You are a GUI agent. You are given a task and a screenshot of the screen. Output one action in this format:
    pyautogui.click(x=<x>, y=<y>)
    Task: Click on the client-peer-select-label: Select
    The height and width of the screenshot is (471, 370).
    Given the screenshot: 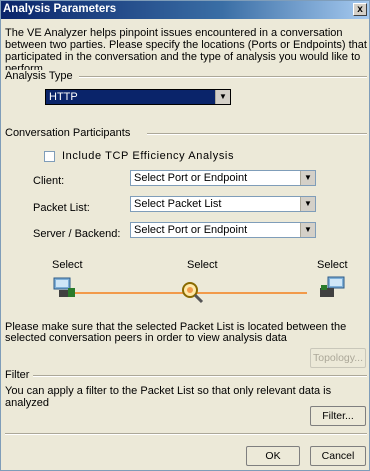 What is the action you would take?
    pyautogui.click(x=67, y=265)
    